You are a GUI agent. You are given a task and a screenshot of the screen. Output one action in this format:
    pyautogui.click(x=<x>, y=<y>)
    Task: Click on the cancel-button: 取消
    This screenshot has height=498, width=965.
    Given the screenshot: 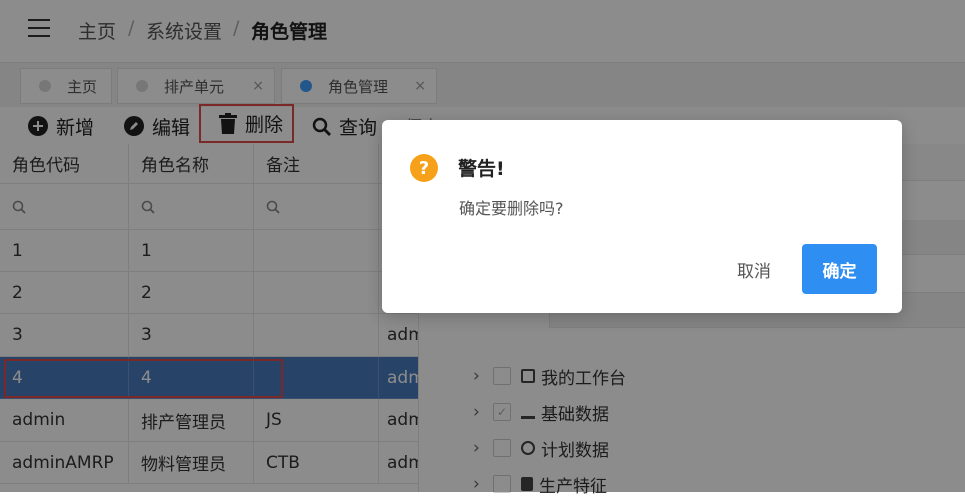 What is the action you would take?
    pyautogui.click(x=754, y=269)
    